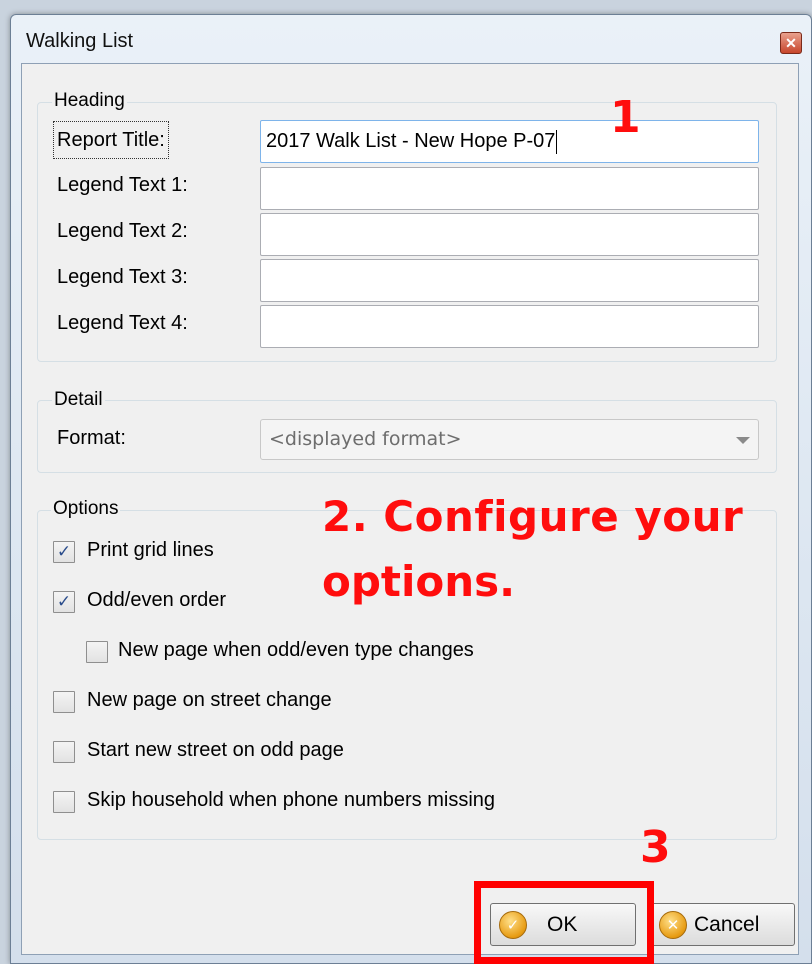  What do you see at coordinates (122, 231) in the screenshot?
I see `legend-text-2-label: Legend Text 2:` at bounding box center [122, 231].